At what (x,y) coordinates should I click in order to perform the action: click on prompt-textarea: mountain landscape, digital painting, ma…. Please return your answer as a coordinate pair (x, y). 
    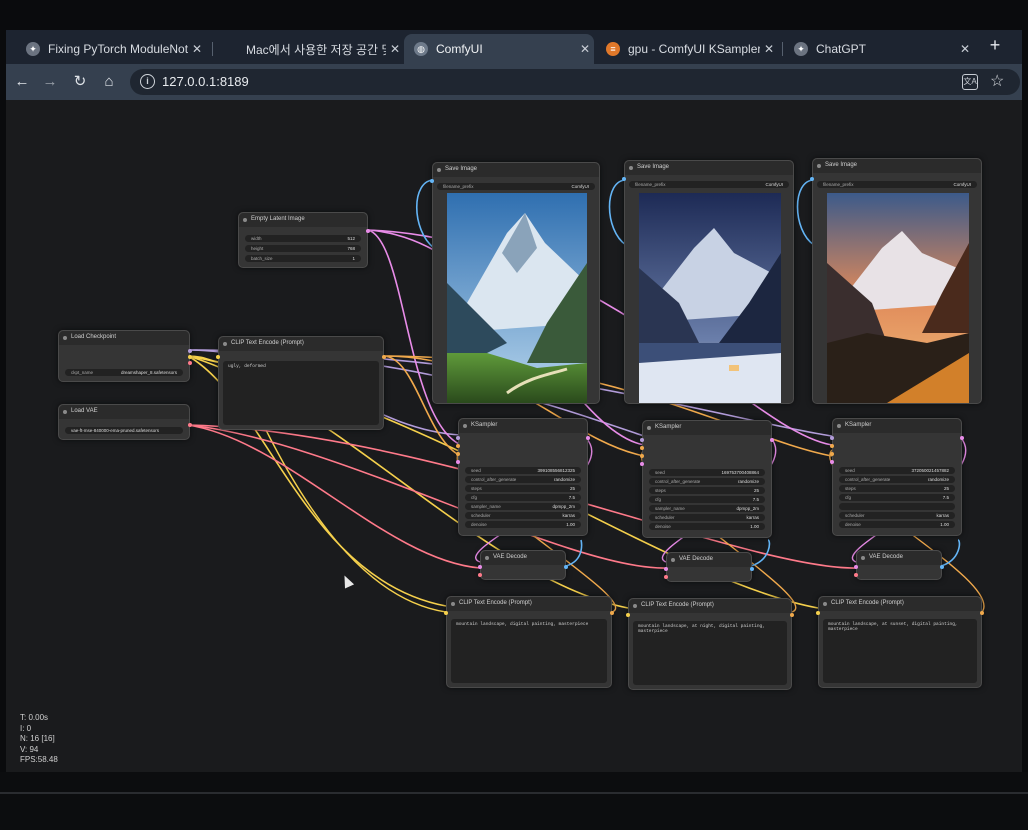
    Looking at the image, I should click on (529, 651).